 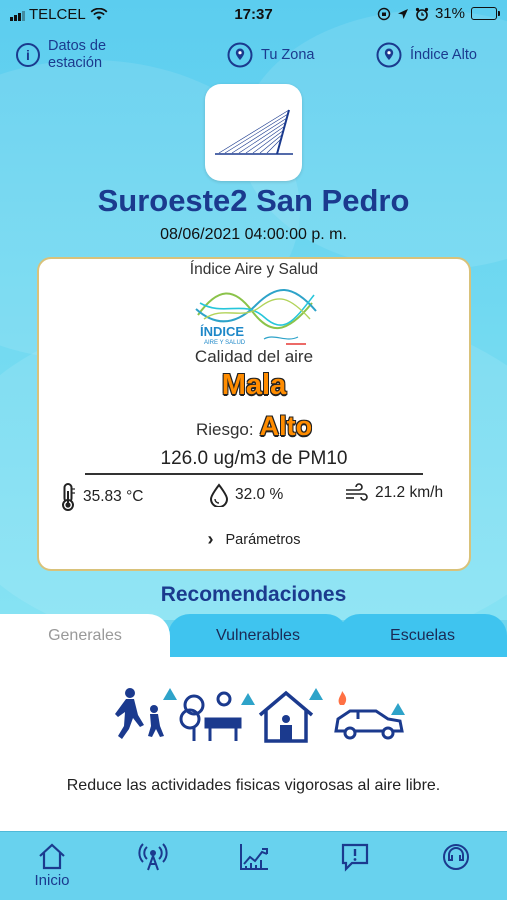 I want to click on station-datetime: 08/06/2021 04:00:00 p. m., so click(x=253, y=234).